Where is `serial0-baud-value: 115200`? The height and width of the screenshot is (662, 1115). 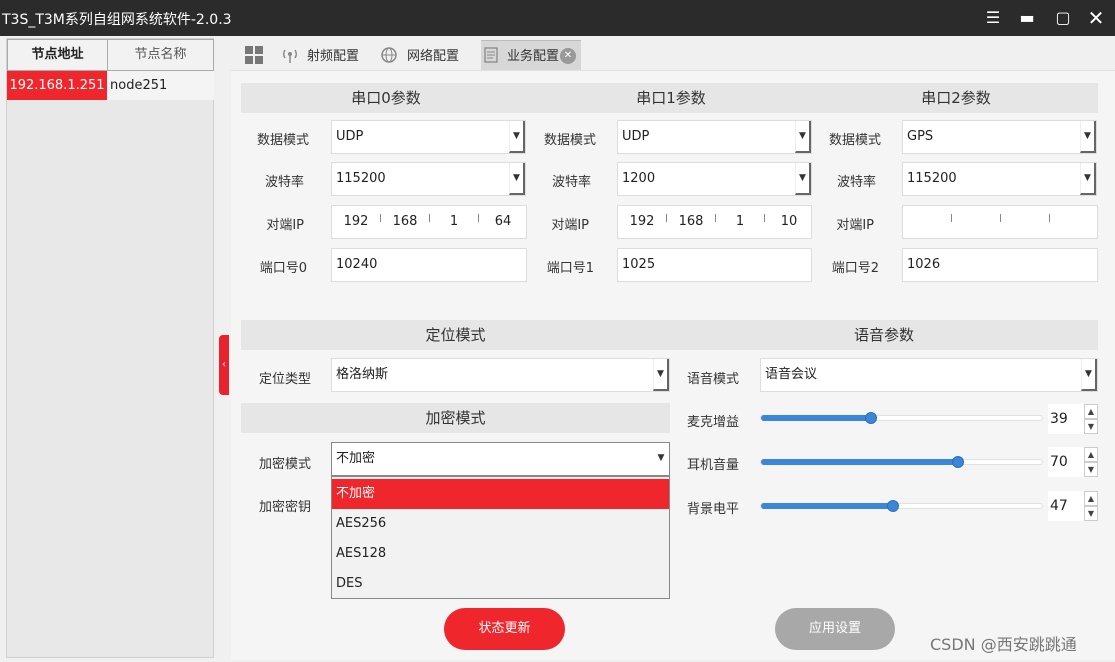
serial0-baud-value: 115200 is located at coordinates (361, 178).